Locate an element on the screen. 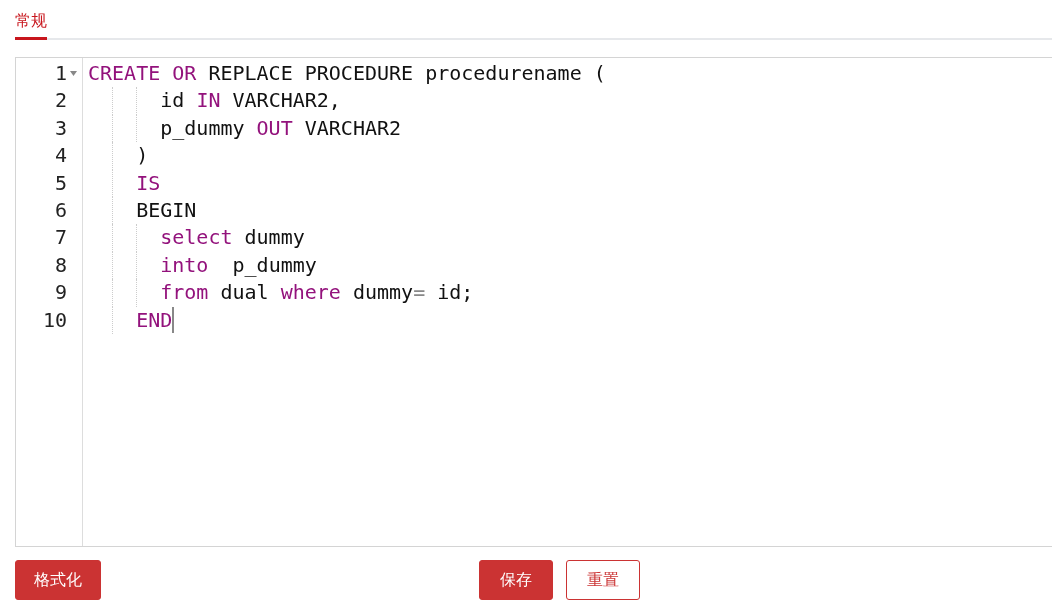 Image resolution: width=1052 pixels, height=605 pixels. line-number: 3 is located at coordinates (60, 128).